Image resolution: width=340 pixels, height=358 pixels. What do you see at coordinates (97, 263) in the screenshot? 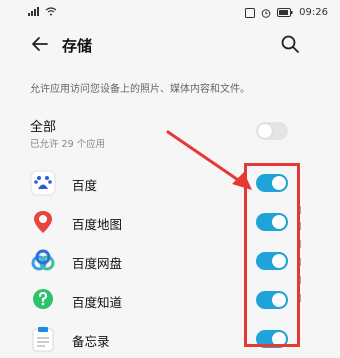
I see `app-name: 百度网盘` at bounding box center [97, 263].